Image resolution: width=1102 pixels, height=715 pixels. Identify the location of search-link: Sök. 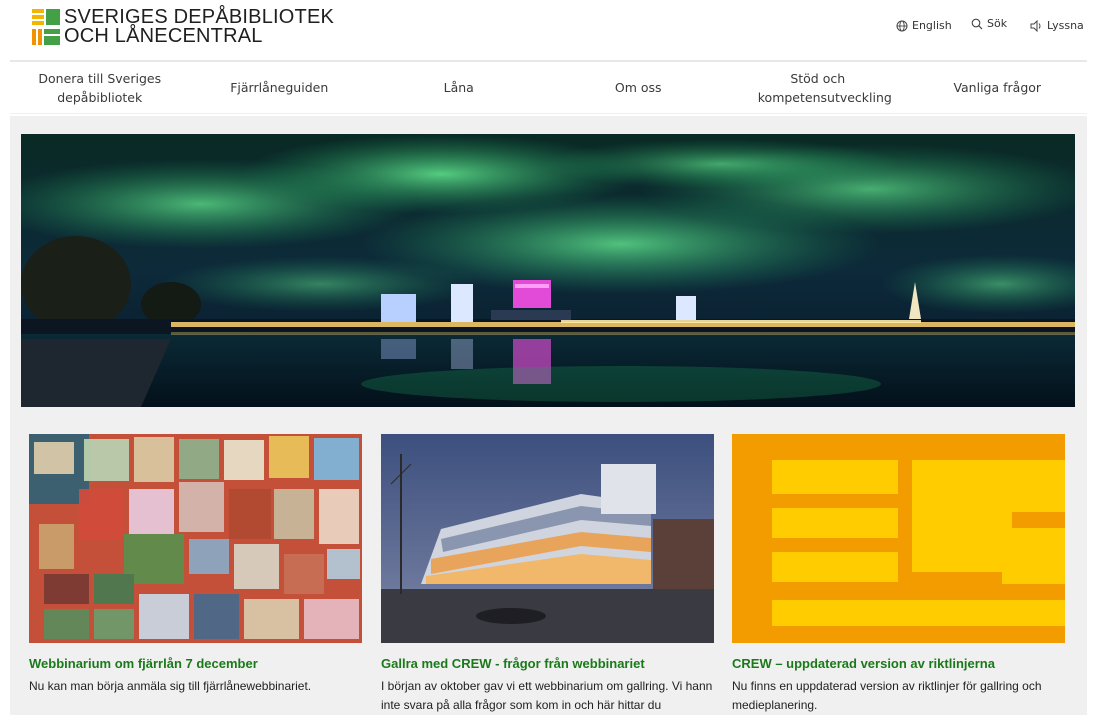
(989, 23).